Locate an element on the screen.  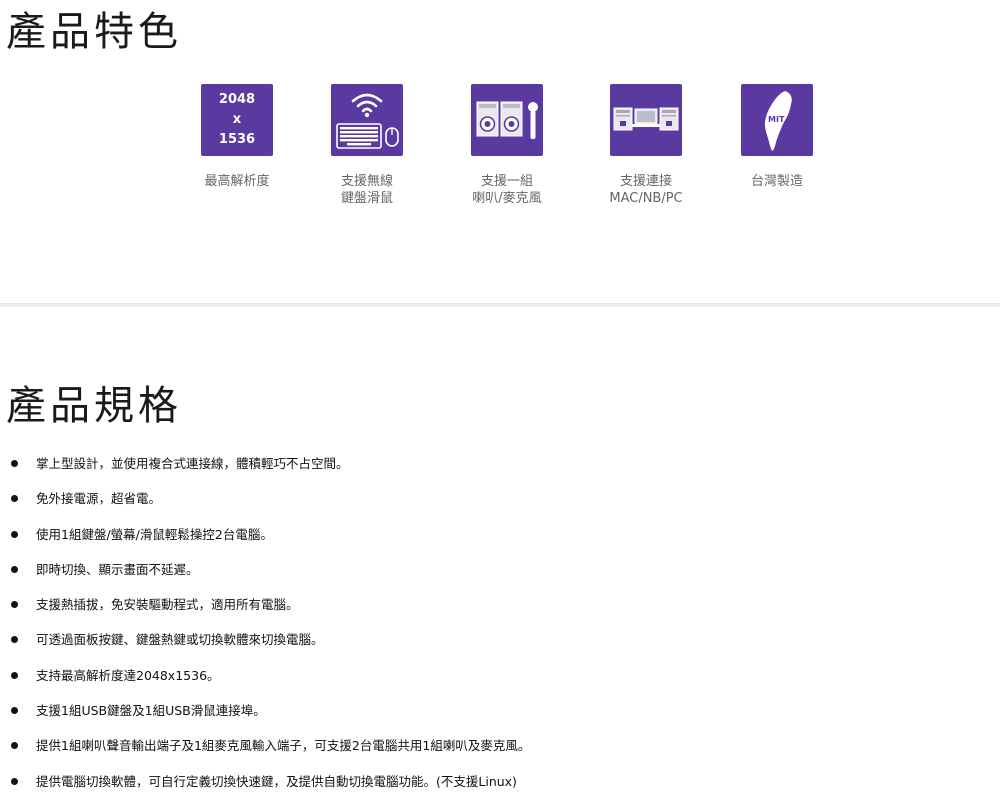
list-item: 使用1組鍵盤/螢幕/滑鼠輕鬆操控2台電腦。 is located at coordinates (500, 534).